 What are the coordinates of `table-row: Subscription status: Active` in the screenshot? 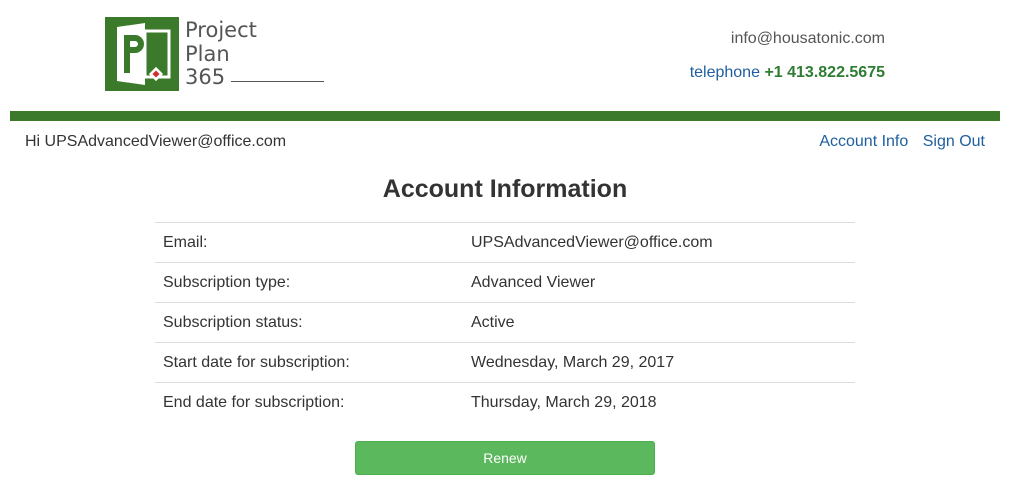 It's located at (505, 322).